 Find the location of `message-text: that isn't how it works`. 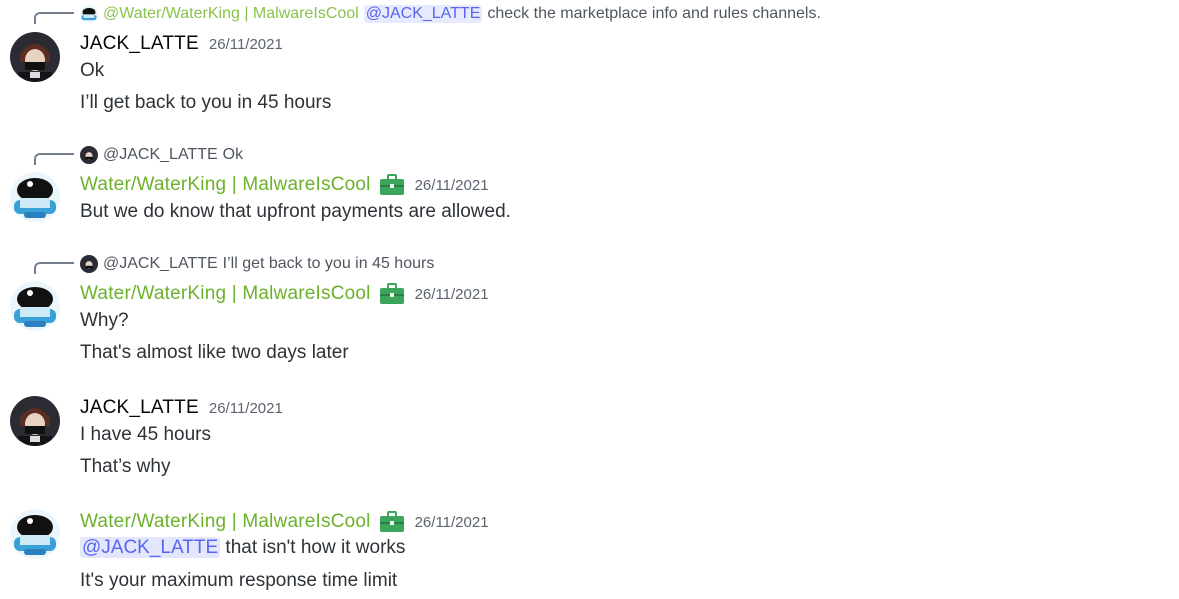

message-text: that isn't how it works is located at coordinates (315, 547).